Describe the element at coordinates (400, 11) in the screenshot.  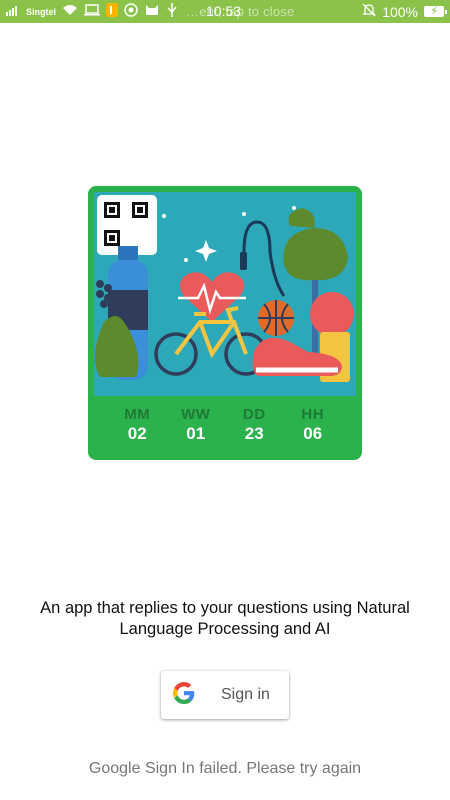
I see `battery-percent: 100%` at that location.